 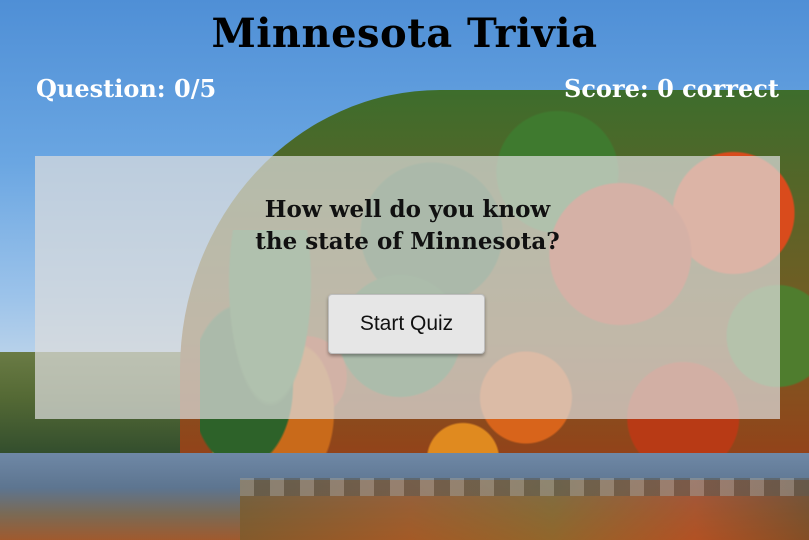 What do you see at coordinates (406, 324) in the screenshot?
I see `start-quiz-button: Start Quiz` at bounding box center [406, 324].